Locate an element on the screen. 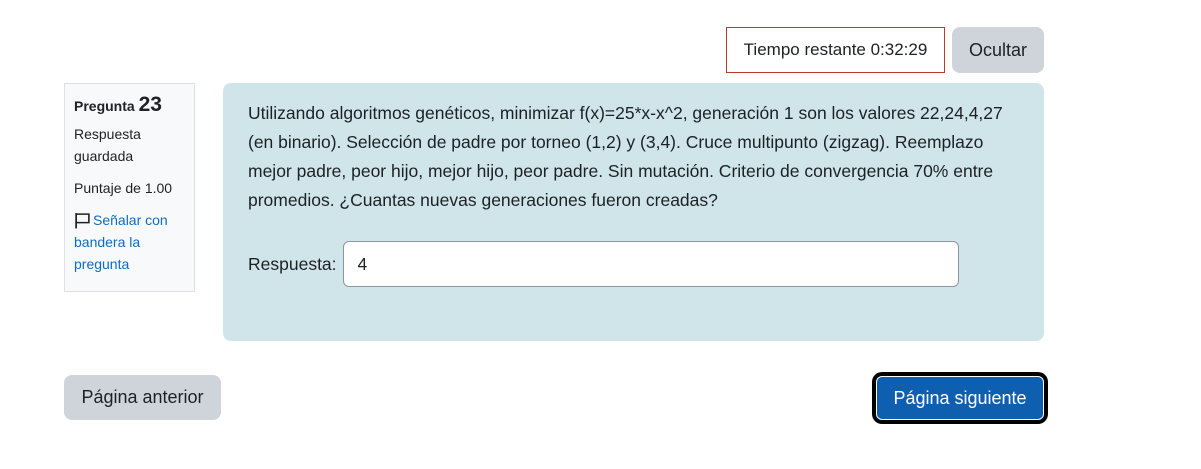 The height and width of the screenshot is (469, 1201). answer-row: Respuesta: 4 is located at coordinates (633, 264).